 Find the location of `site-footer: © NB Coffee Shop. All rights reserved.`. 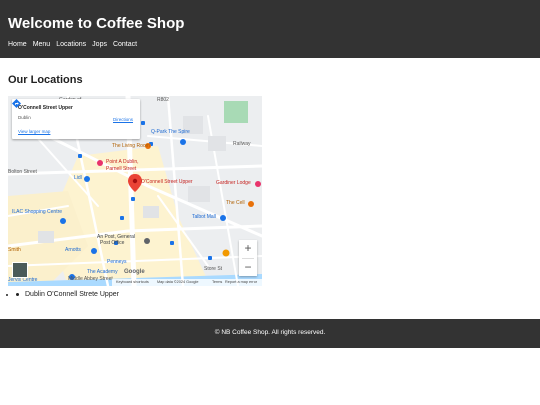

site-footer: © NB Coffee Shop. All rights reserved. is located at coordinates (270, 333).